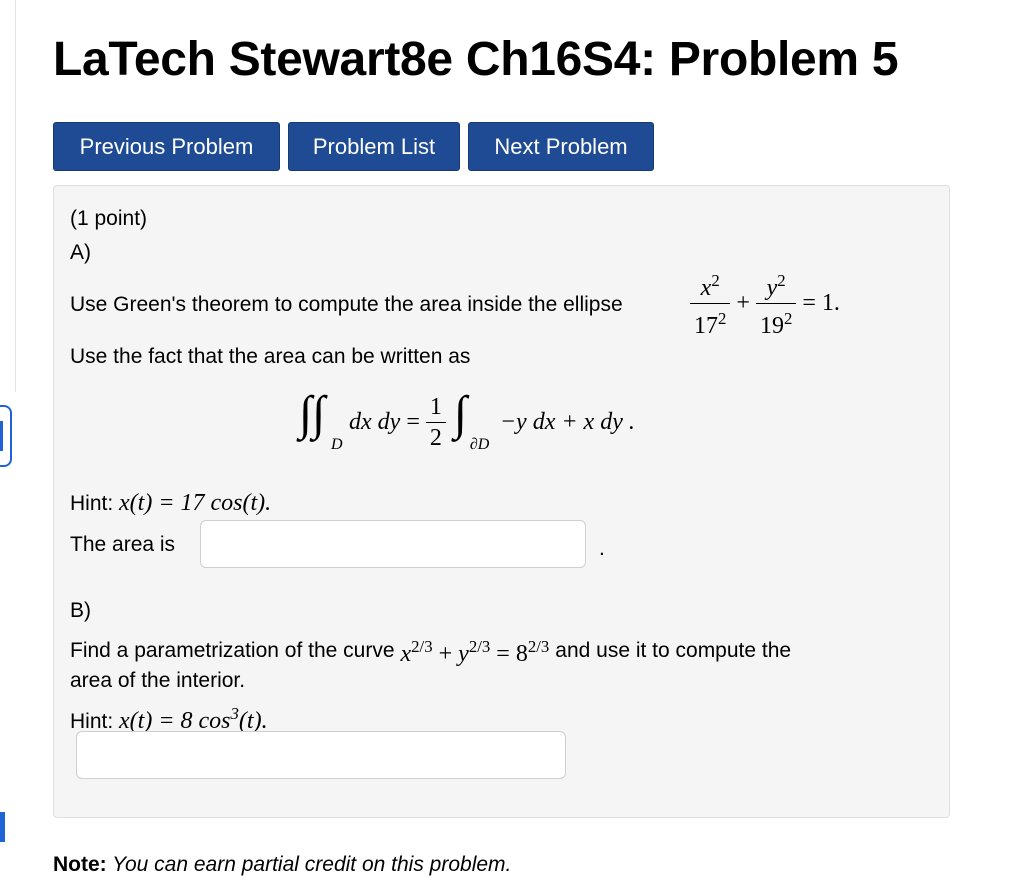  I want to click on sidebar-toggle-indicator, so click(1, 436).